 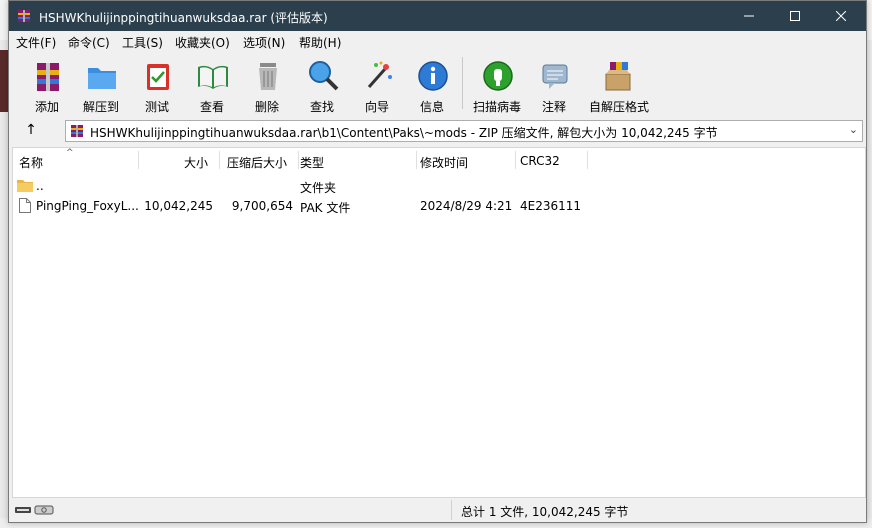 I want to click on winrar-app-icon, so click(x=24, y=16).